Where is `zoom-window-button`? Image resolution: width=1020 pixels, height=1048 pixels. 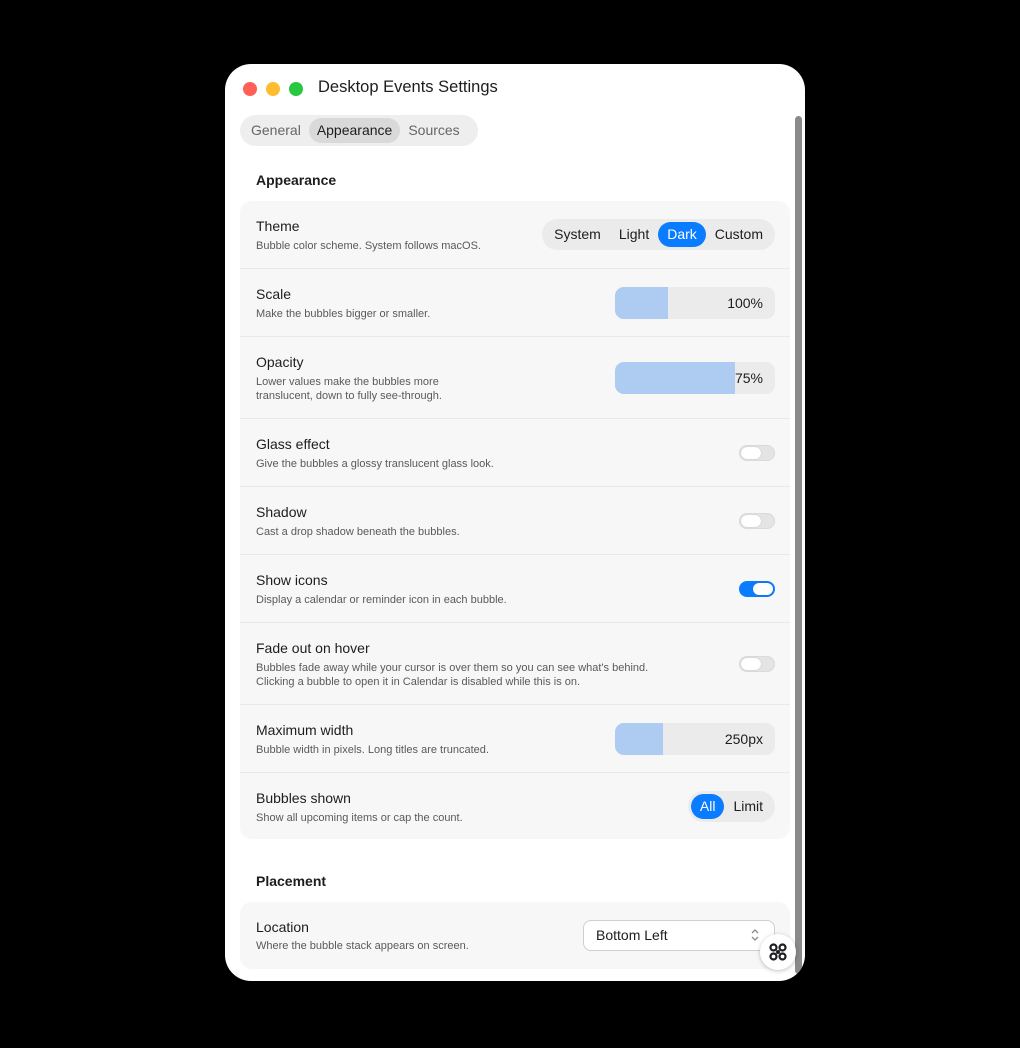 zoom-window-button is located at coordinates (296, 89).